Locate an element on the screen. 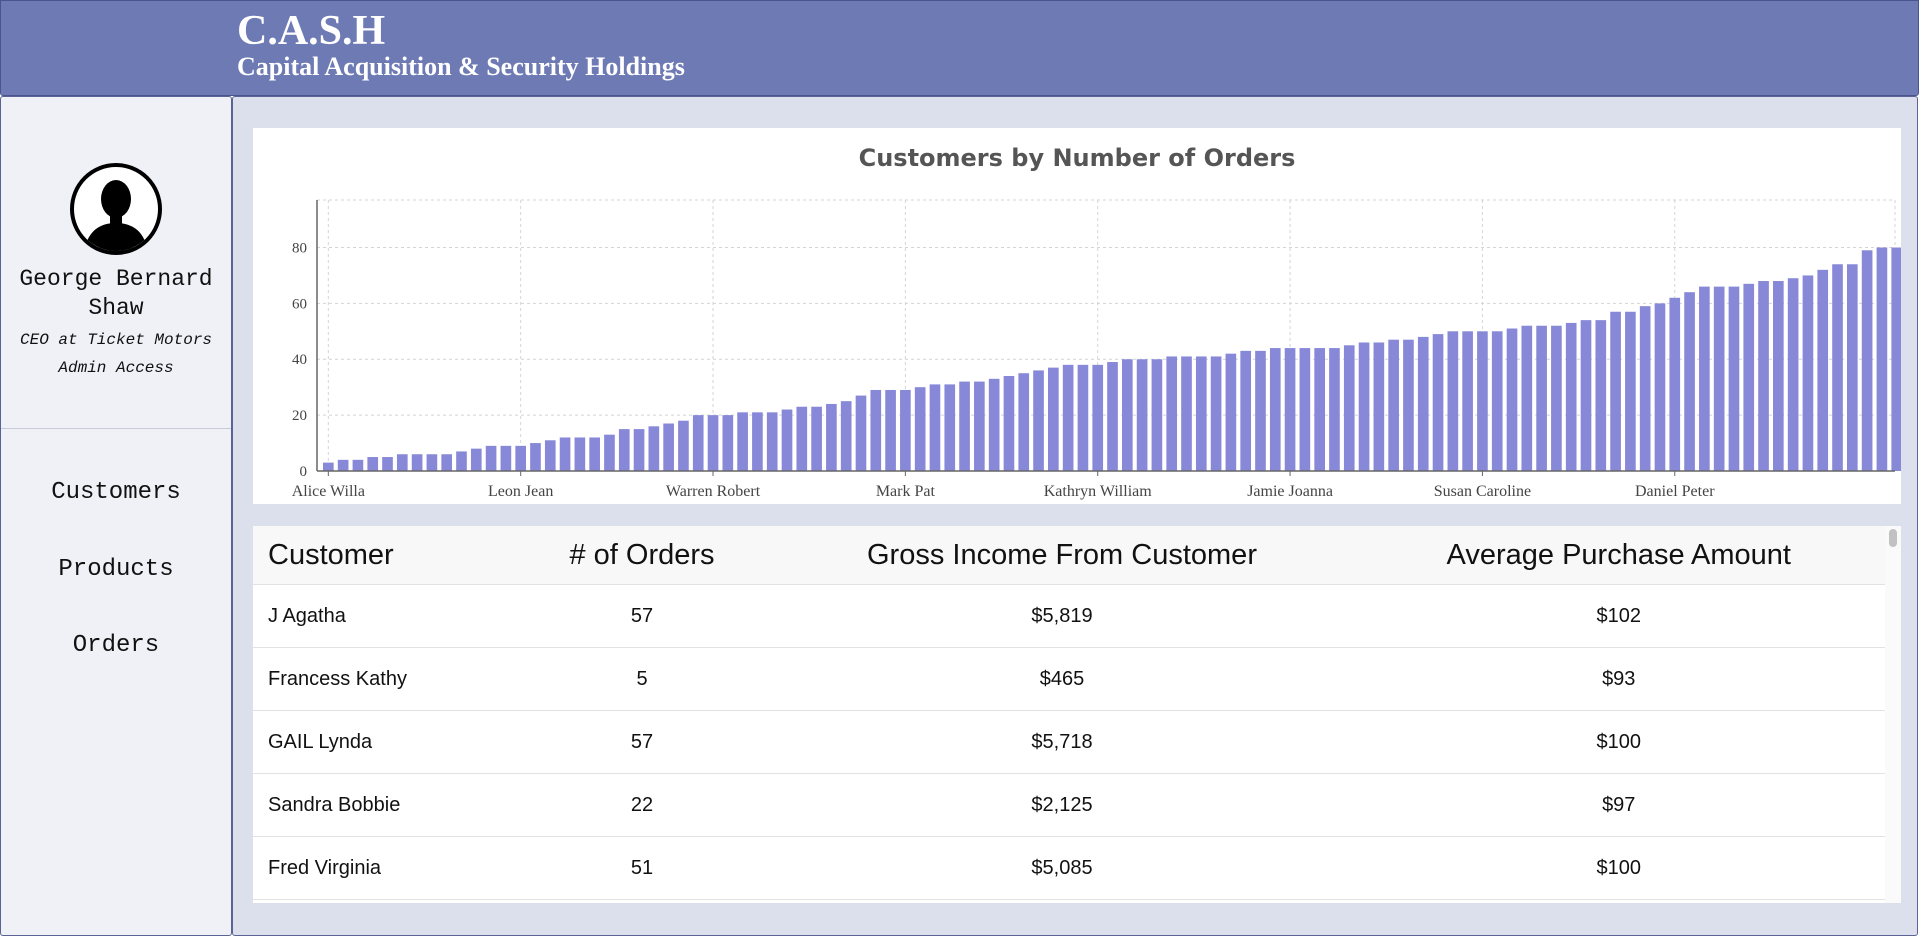 This screenshot has height=945, width=1919. user-avatar-icon is located at coordinates (116, 209).